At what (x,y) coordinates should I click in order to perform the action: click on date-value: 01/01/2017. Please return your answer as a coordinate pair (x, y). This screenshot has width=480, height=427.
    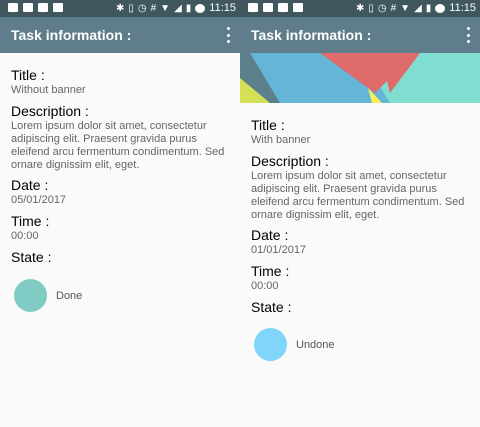
    Looking at the image, I should click on (279, 250).